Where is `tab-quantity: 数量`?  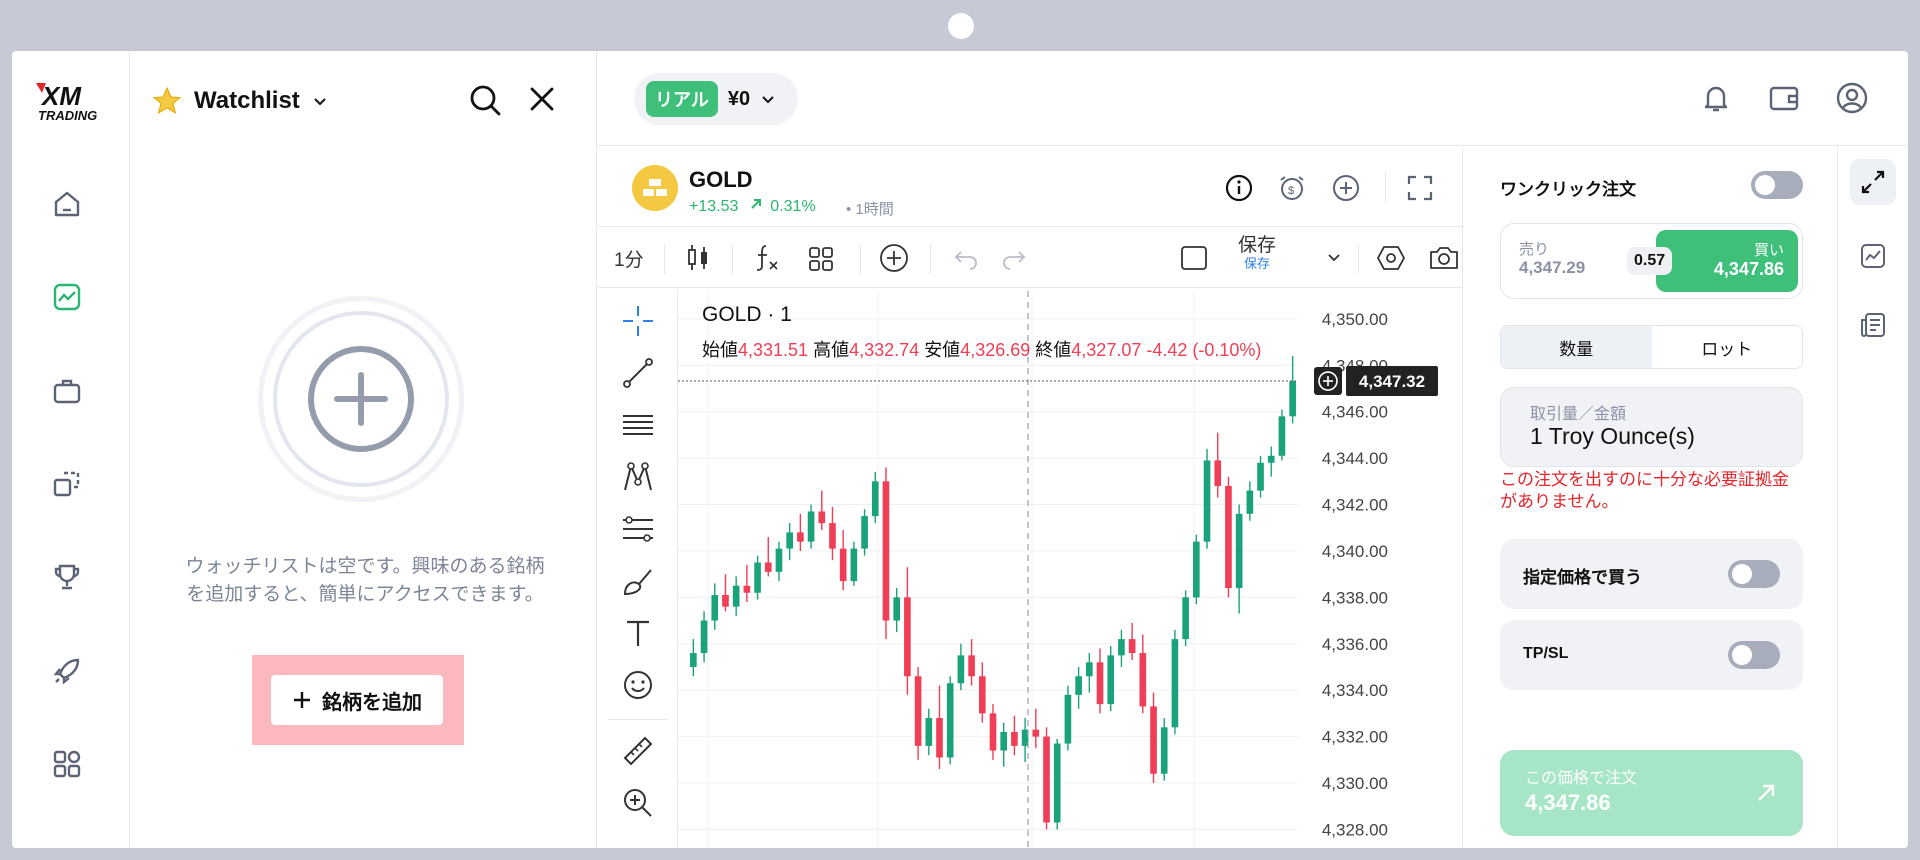 tab-quantity: 数量 is located at coordinates (1576, 347).